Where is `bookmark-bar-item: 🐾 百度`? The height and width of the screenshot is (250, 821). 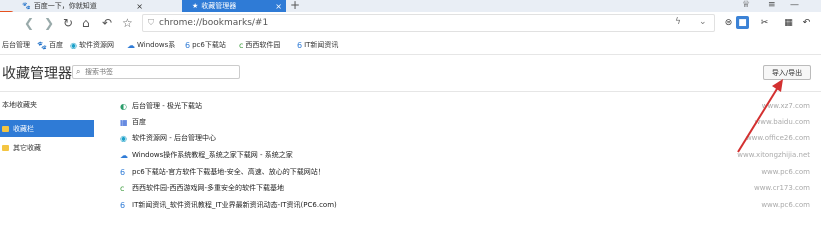 bookmark-bar-item: 🐾 百度 is located at coordinates (50, 45).